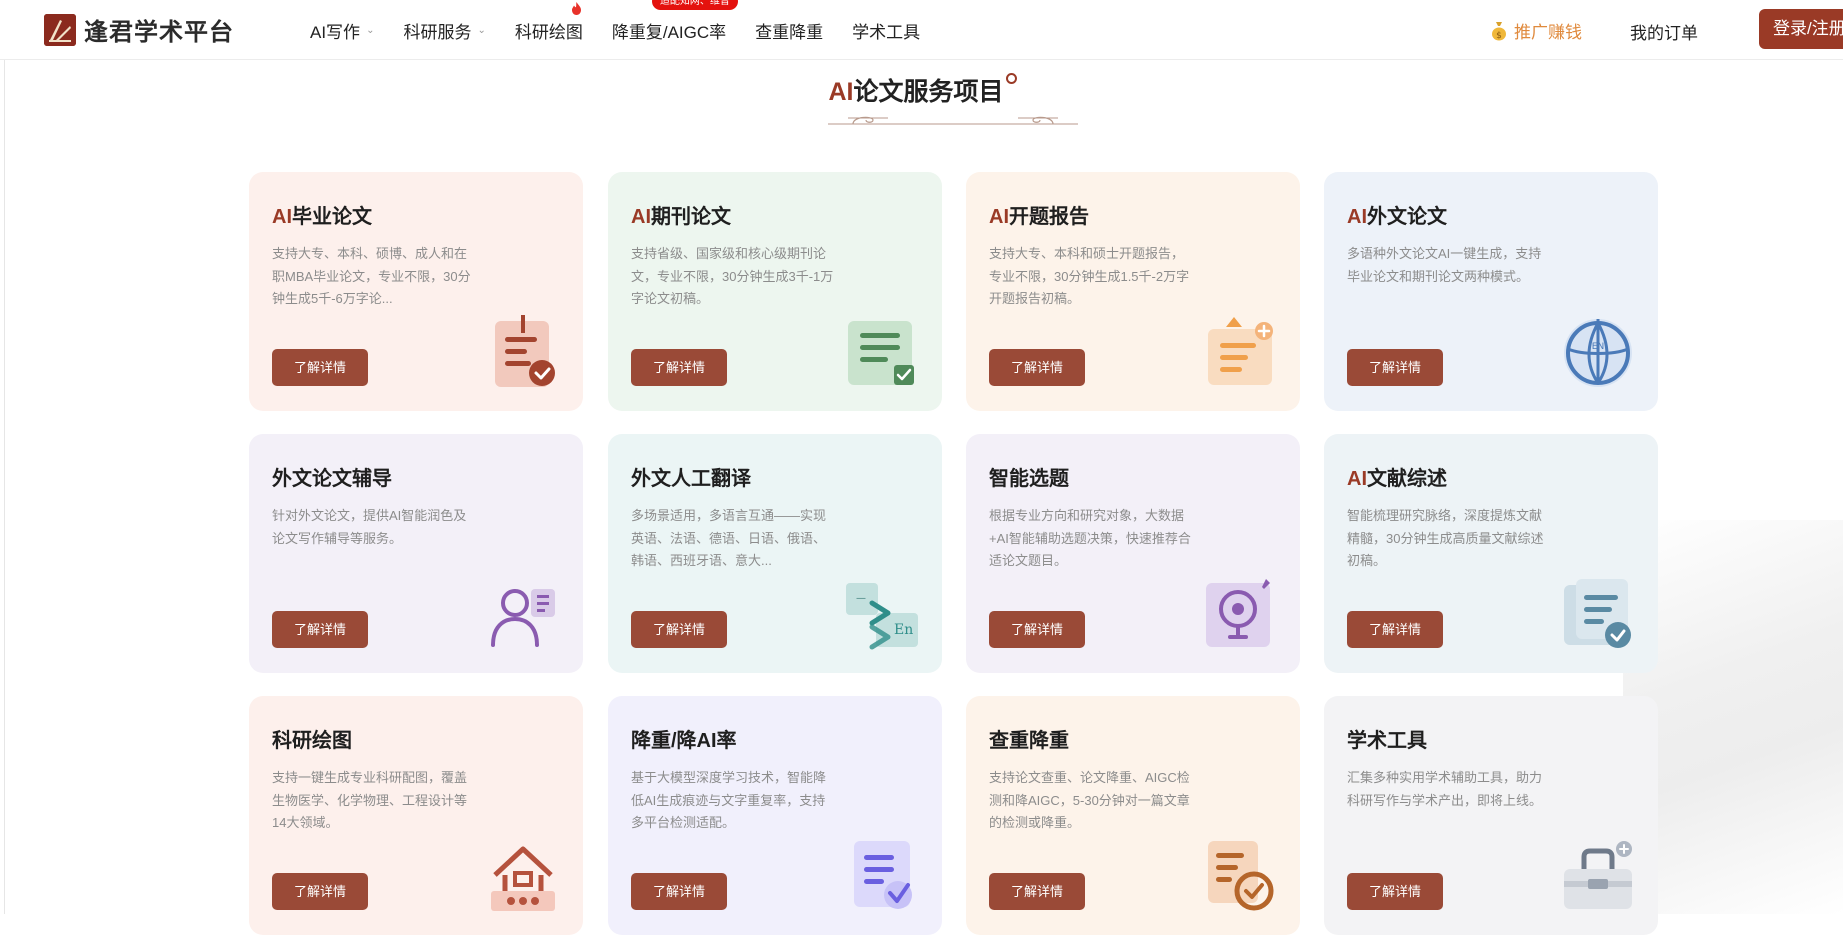 This screenshot has height=935, width=1843. I want to click on nav-item-research-services: 科研服务 ⌄, so click(444, 30).